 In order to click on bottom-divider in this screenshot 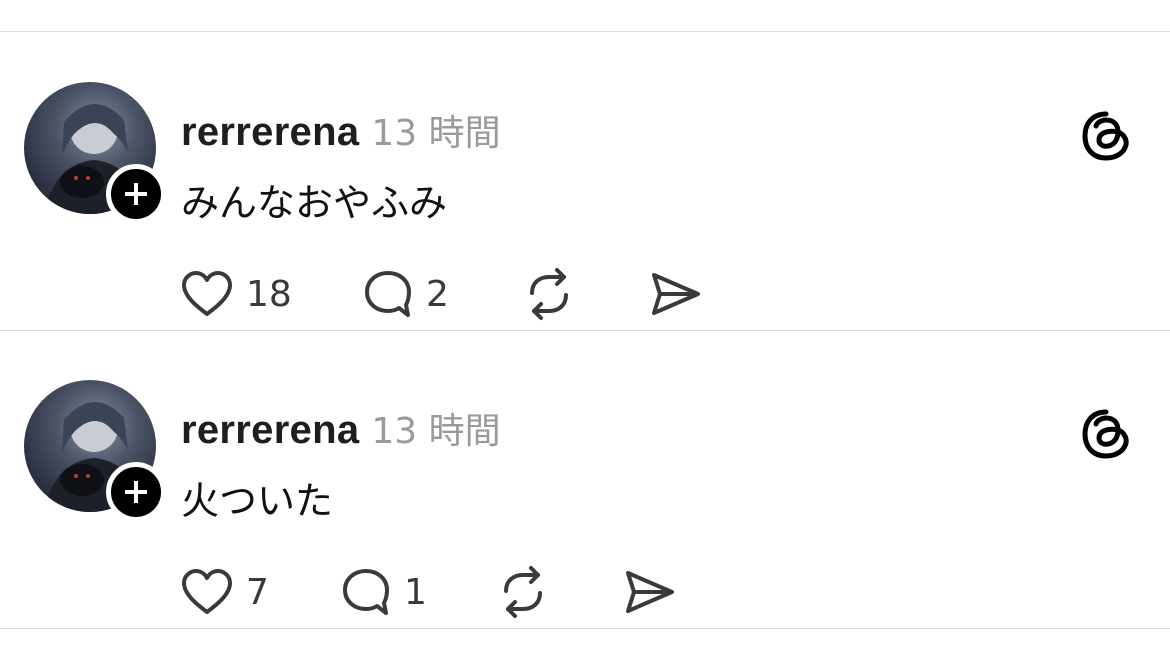, I will do `click(585, 628)`.